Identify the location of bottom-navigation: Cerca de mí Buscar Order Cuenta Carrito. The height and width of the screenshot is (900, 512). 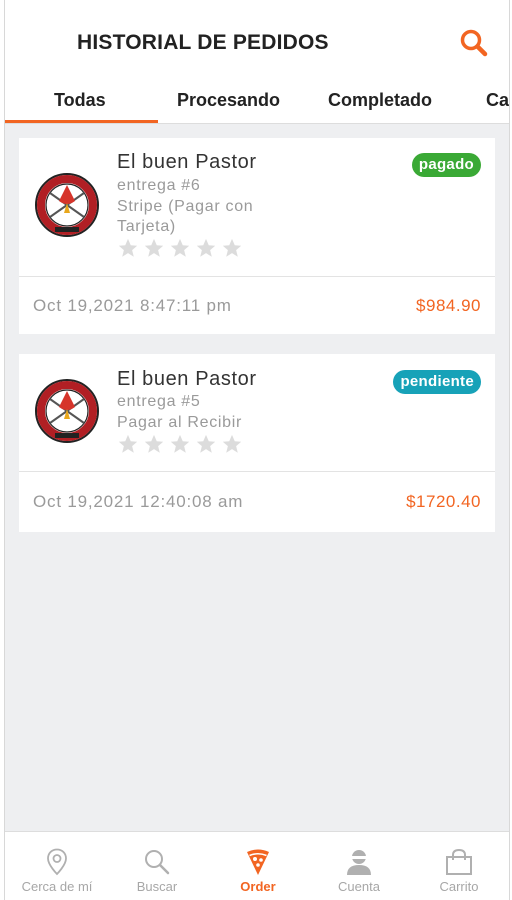
(257, 865).